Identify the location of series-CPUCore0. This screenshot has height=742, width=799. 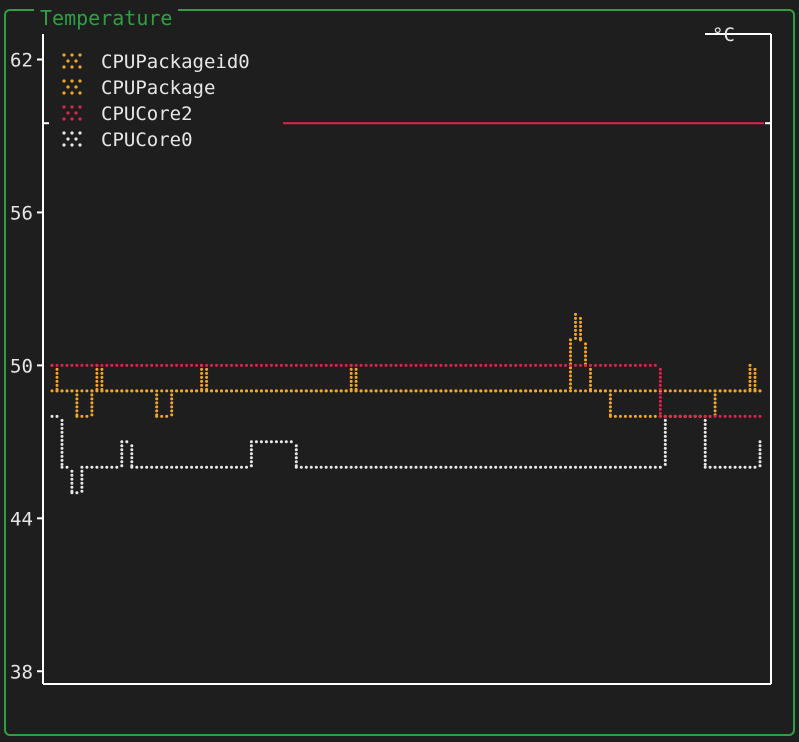
(406, 454).